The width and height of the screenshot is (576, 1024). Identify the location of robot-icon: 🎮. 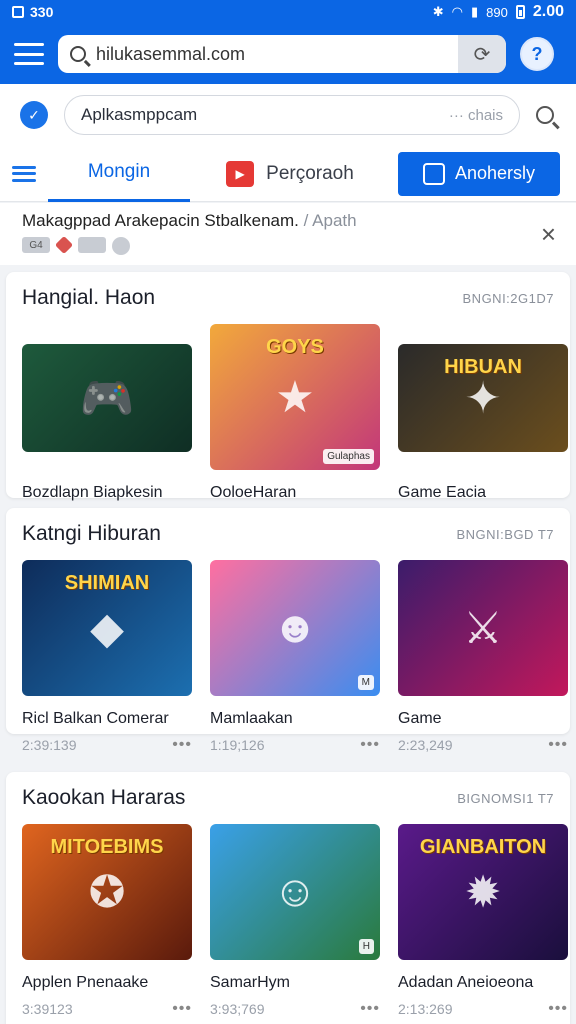
(107, 398).